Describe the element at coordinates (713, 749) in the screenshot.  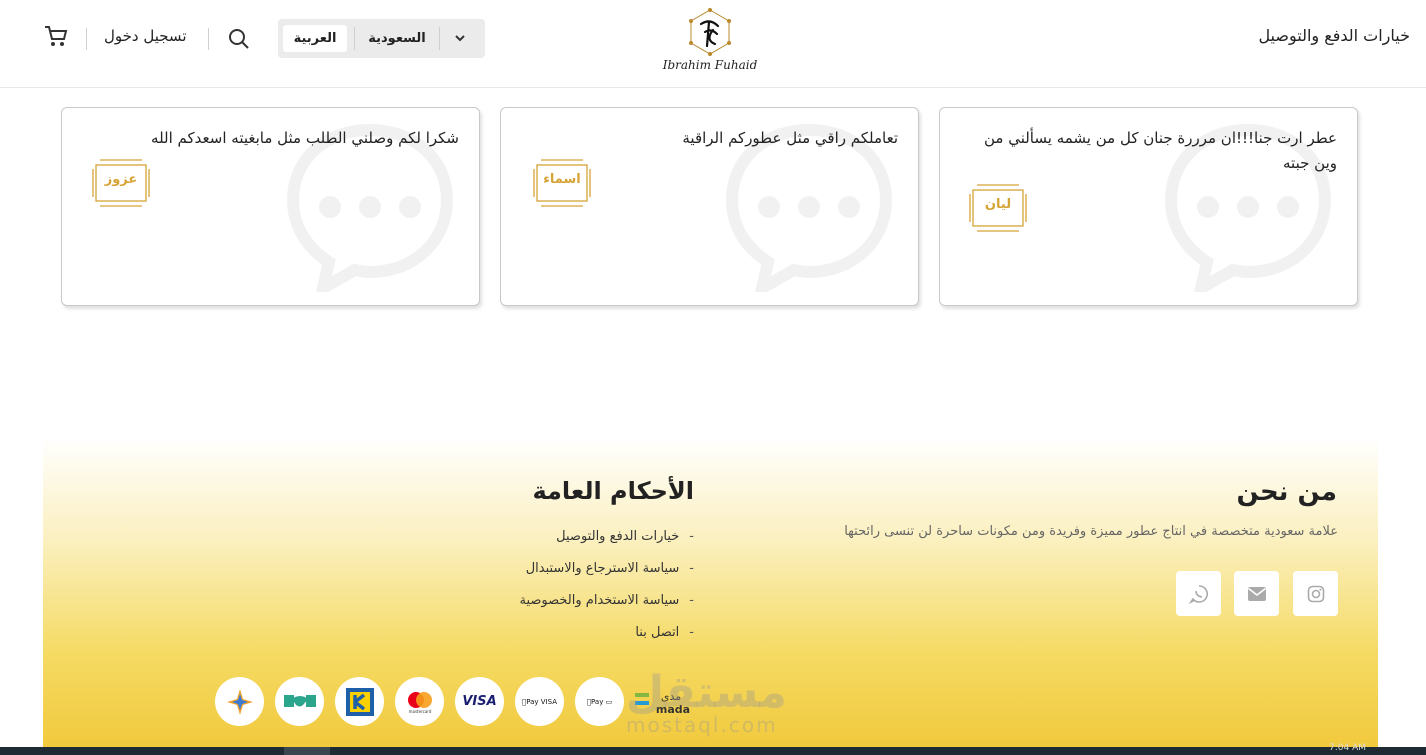
I see `os-taskbar: 7:04 AM` at that location.